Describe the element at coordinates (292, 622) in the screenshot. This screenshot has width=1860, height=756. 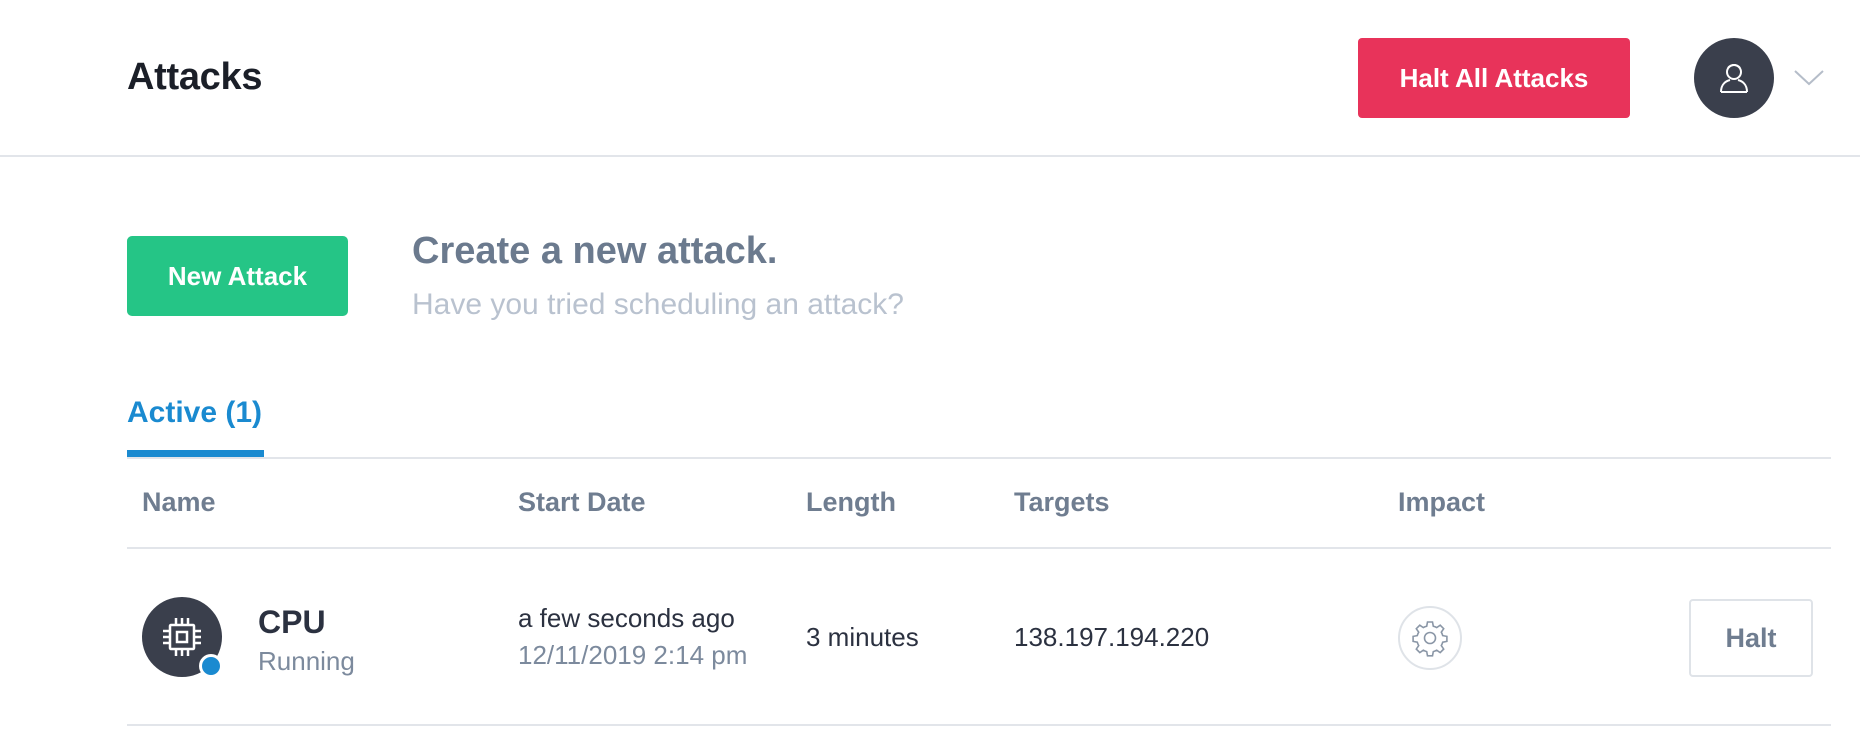
I see `attack-name: CPU` at that location.